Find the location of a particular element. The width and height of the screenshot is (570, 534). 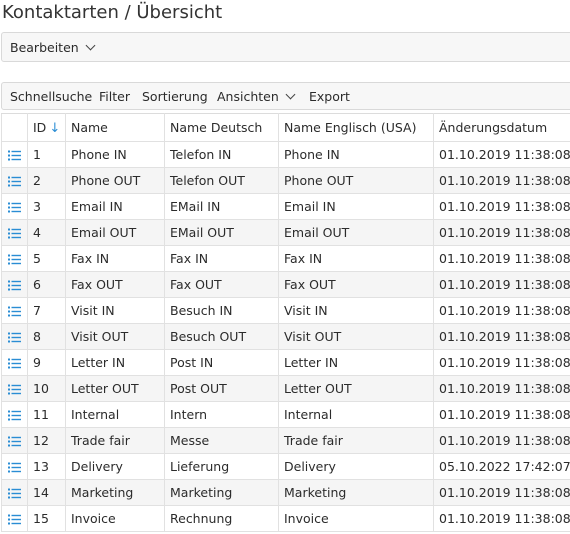

bearbeiten-menu: Bearbeiten is located at coordinates (53, 47).